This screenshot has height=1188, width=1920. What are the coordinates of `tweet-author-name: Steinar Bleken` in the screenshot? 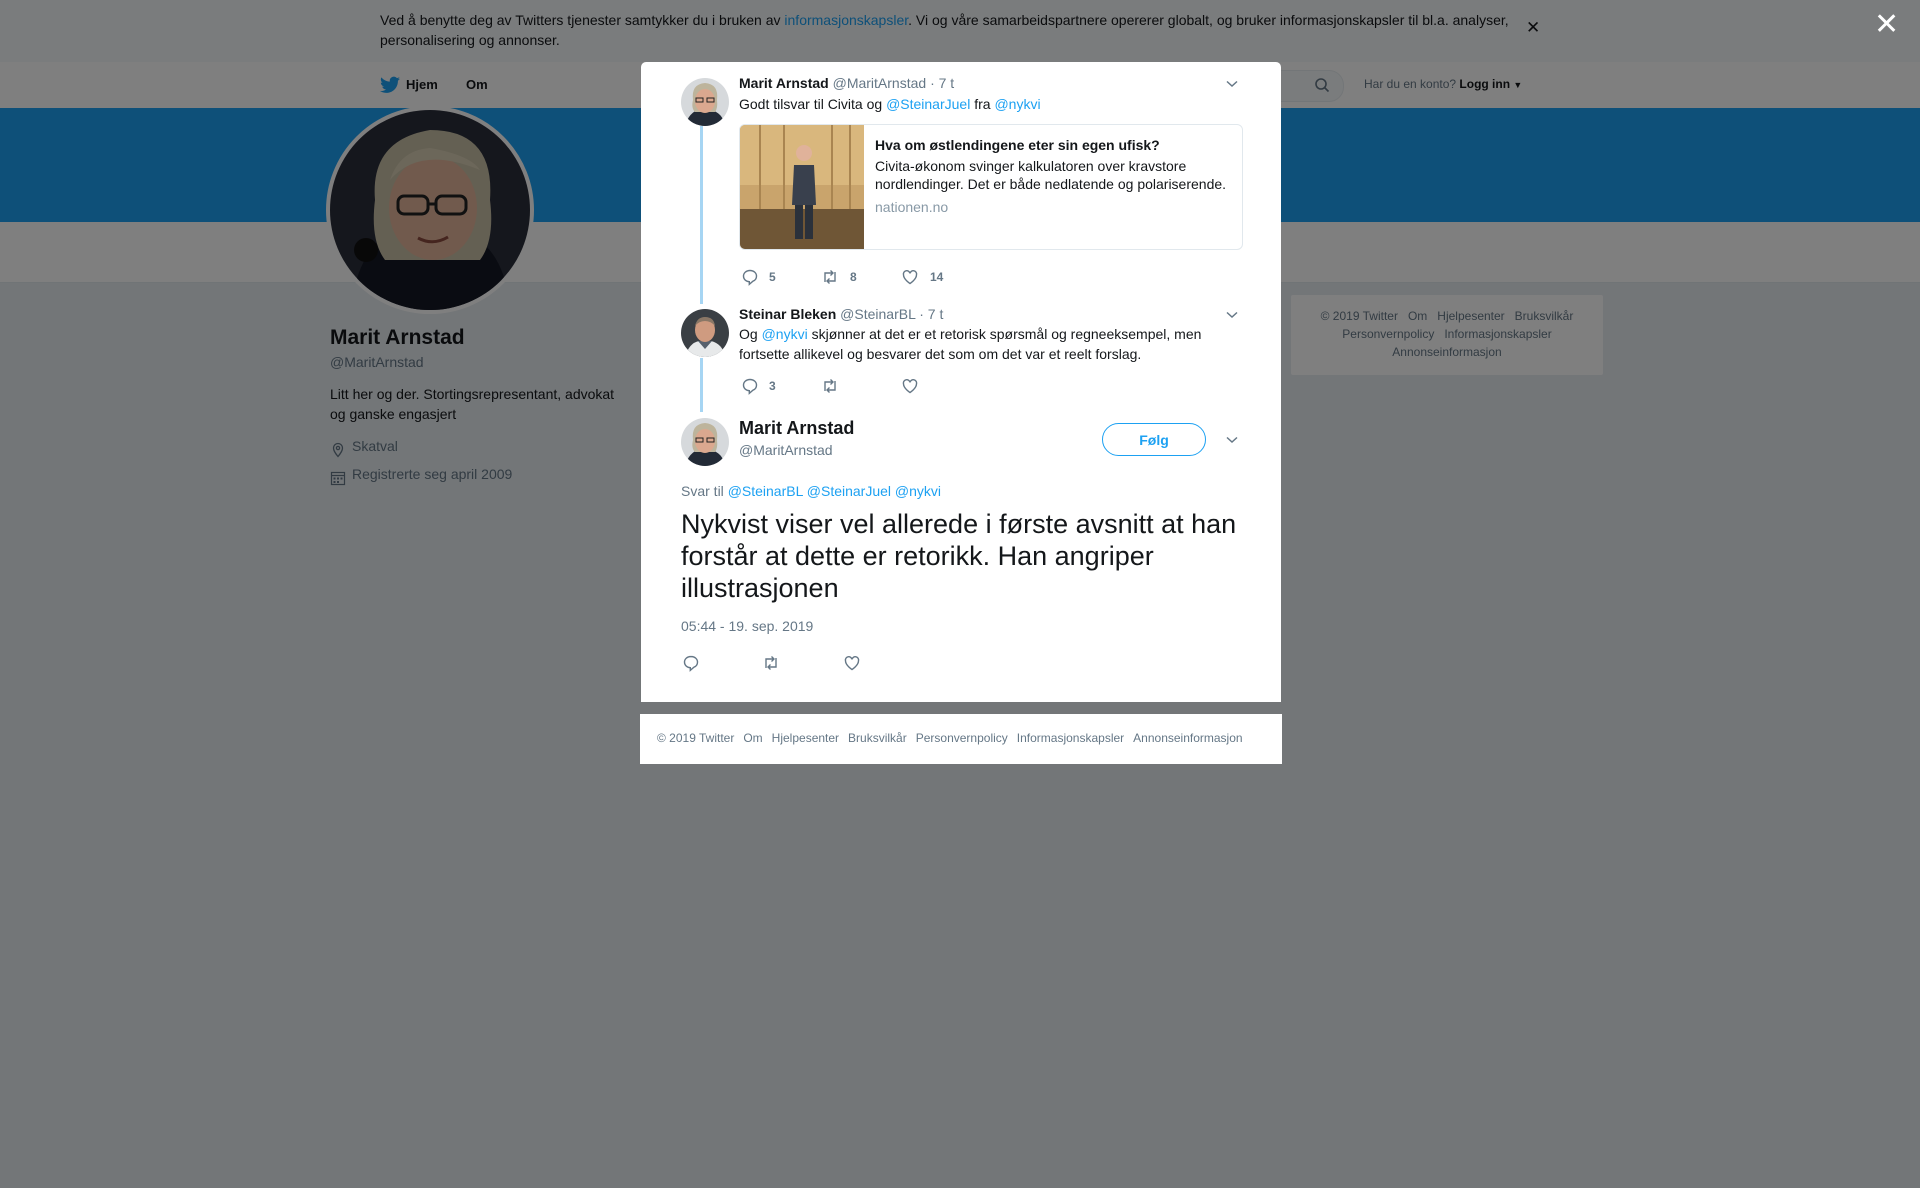 It's located at (787, 314).